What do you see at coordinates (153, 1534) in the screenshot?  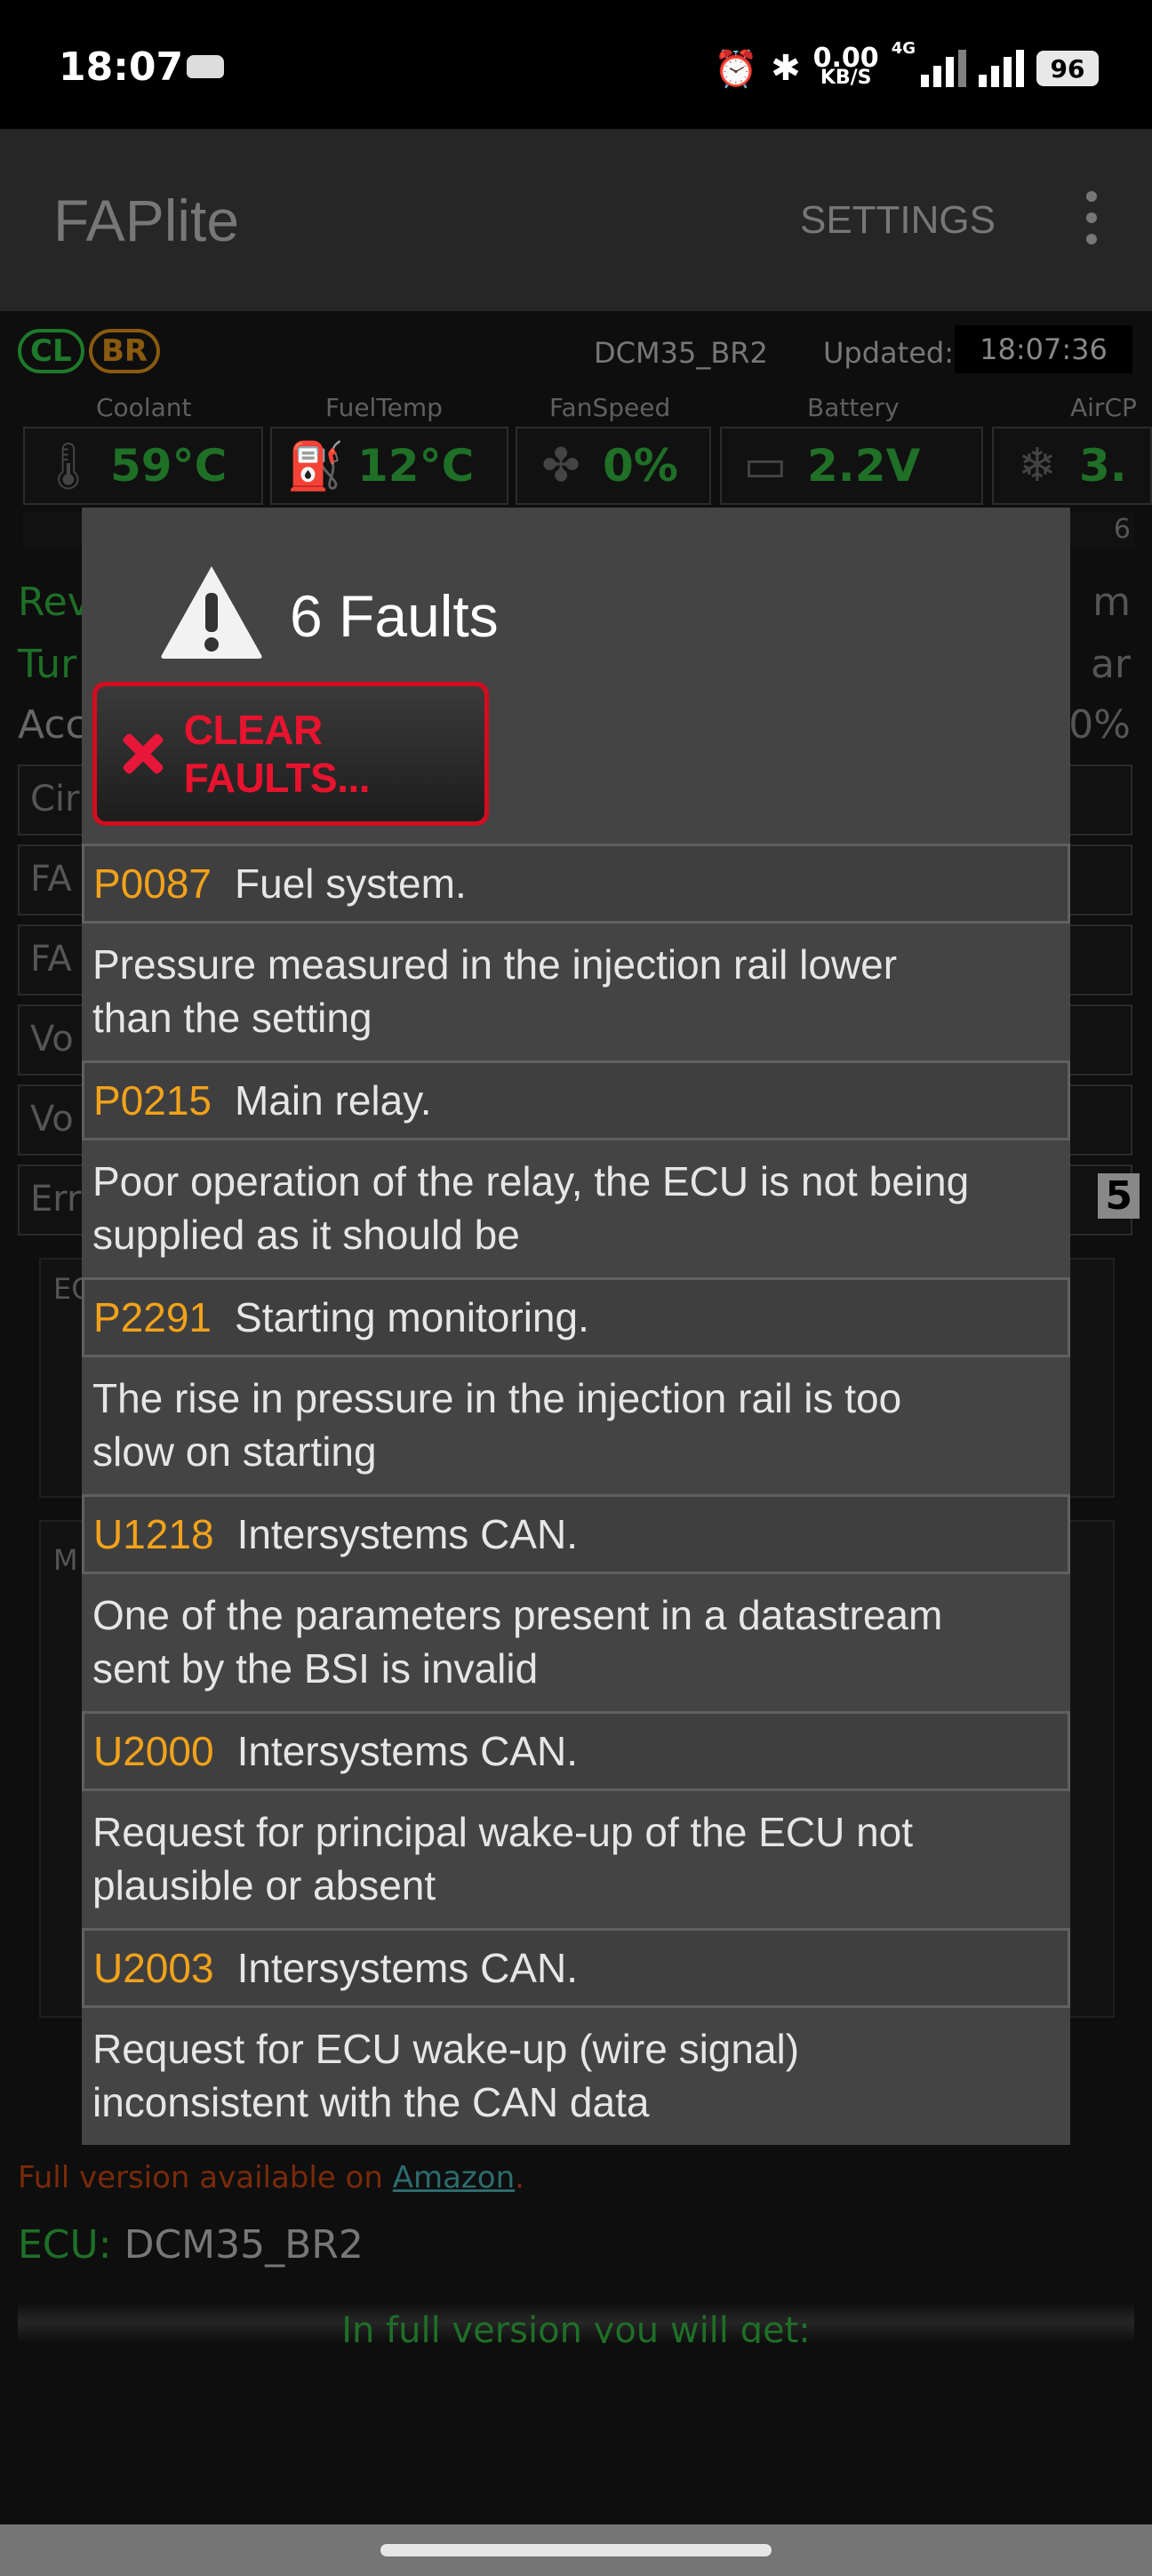 I see `fault-code: U1218` at bounding box center [153, 1534].